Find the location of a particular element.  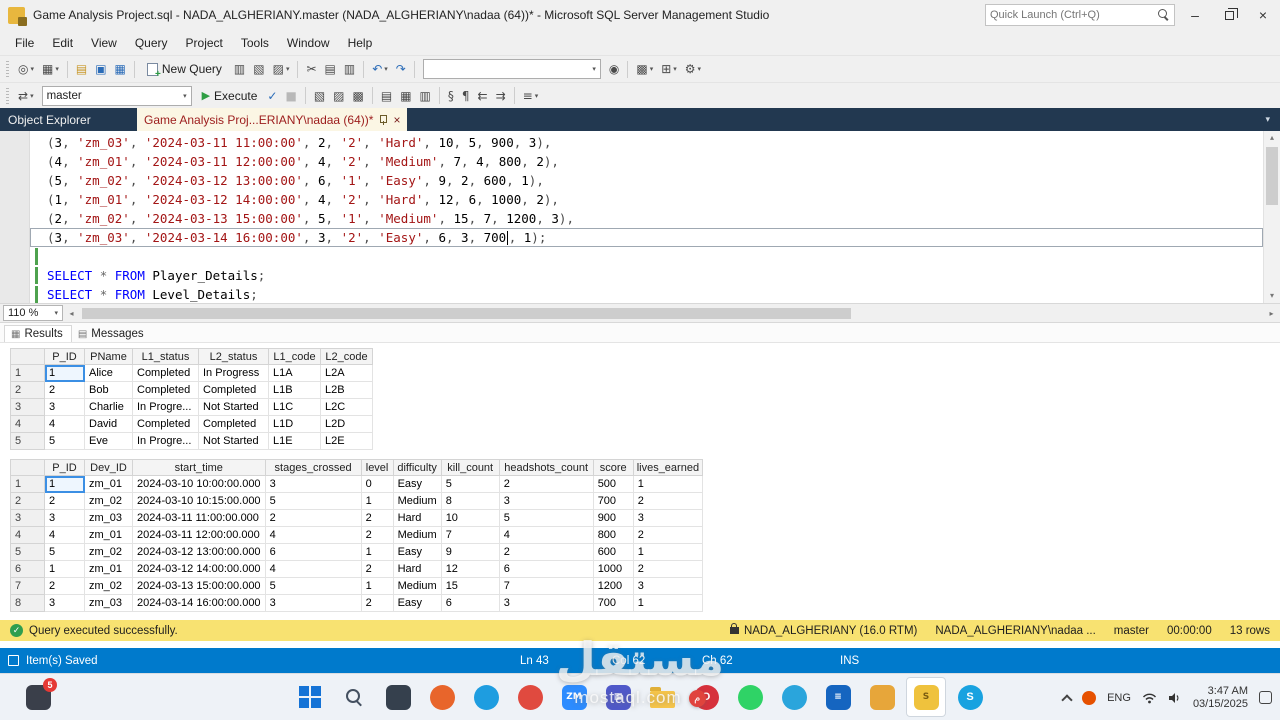

column-header-difficulty: difficulty is located at coordinates (417, 467).